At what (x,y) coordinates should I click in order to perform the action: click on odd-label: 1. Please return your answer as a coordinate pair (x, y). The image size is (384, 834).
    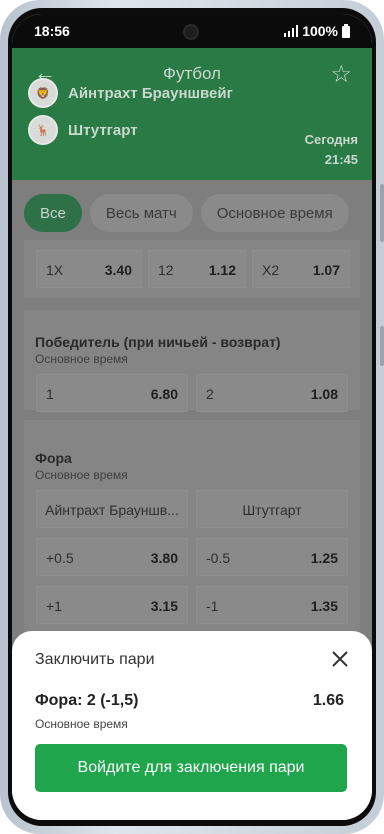
    Looking at the image, I should click on (50, 394).